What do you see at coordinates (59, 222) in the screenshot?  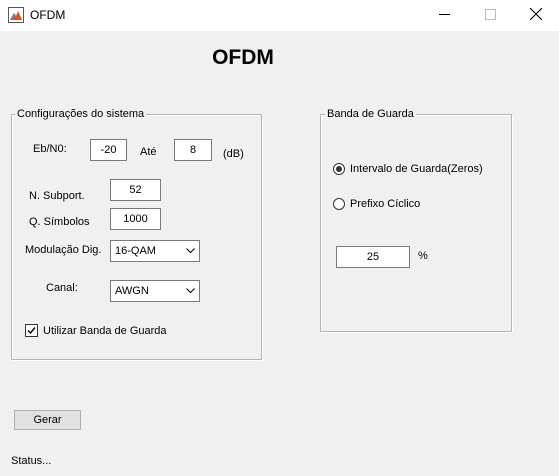 I see `symbols-label: Q. Símbolos` at bounding box center [59, 222].